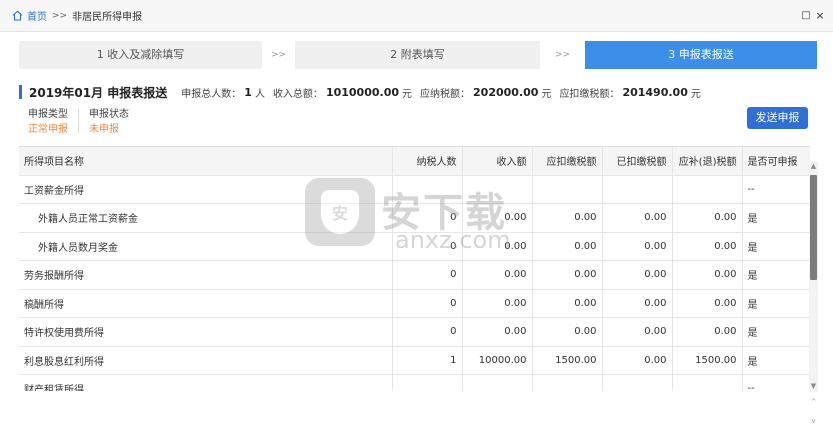 Image resolution: width=833 pixels, height=436 pixels. What do you see at coordinates (567, 161) in the screenshot?
I see `col-header-withhold-due: 应扣缴税额` at bounding box center [567, 161].